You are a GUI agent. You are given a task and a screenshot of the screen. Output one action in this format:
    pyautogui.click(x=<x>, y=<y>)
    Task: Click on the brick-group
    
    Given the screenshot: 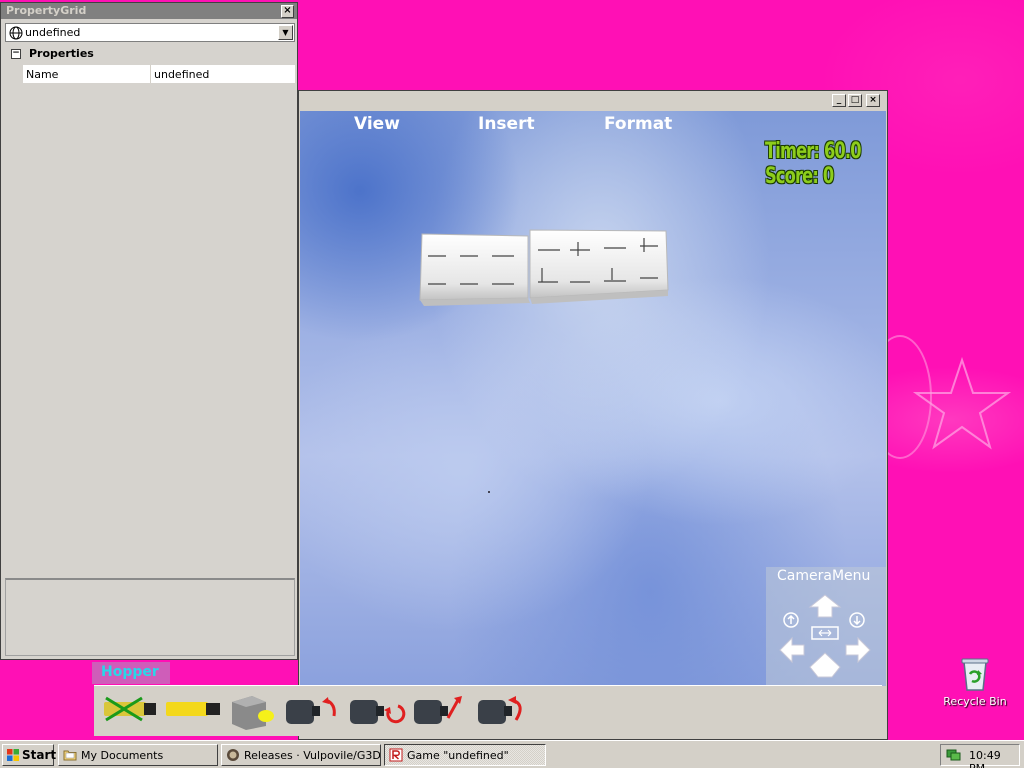 What is the action you would take?
    pyautogui.click(x=545, y=268)
    